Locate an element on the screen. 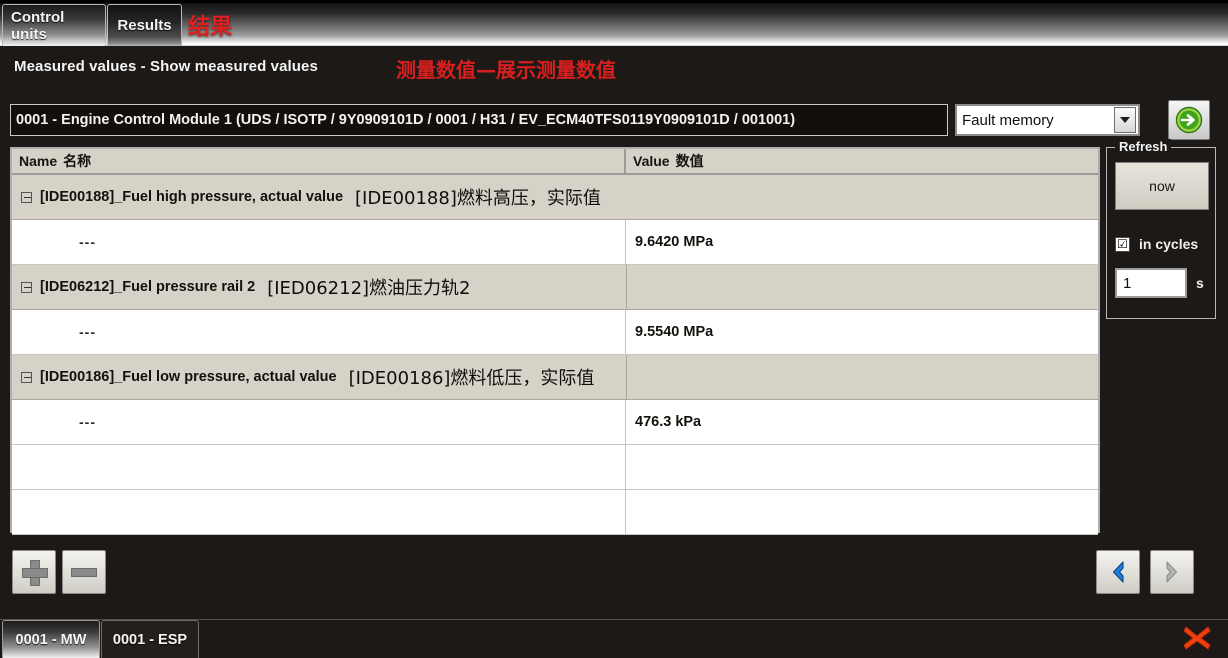 This screenshot has width=1228, height=658. measured-value-reading: 476.3 kPa is located at coordinates (668, 422).